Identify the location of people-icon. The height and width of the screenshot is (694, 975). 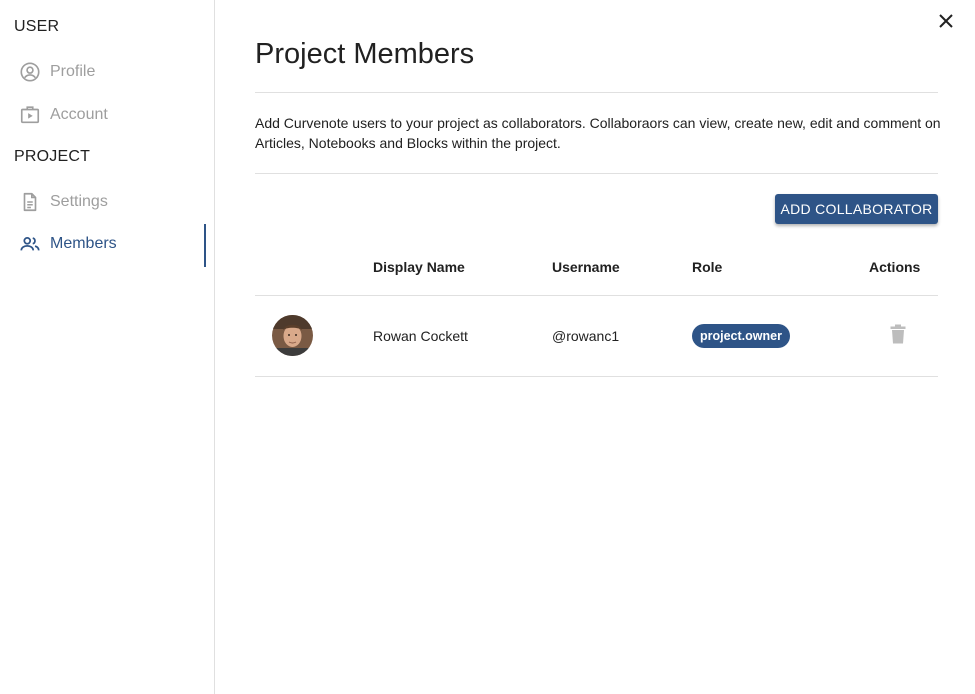
(30, 244).